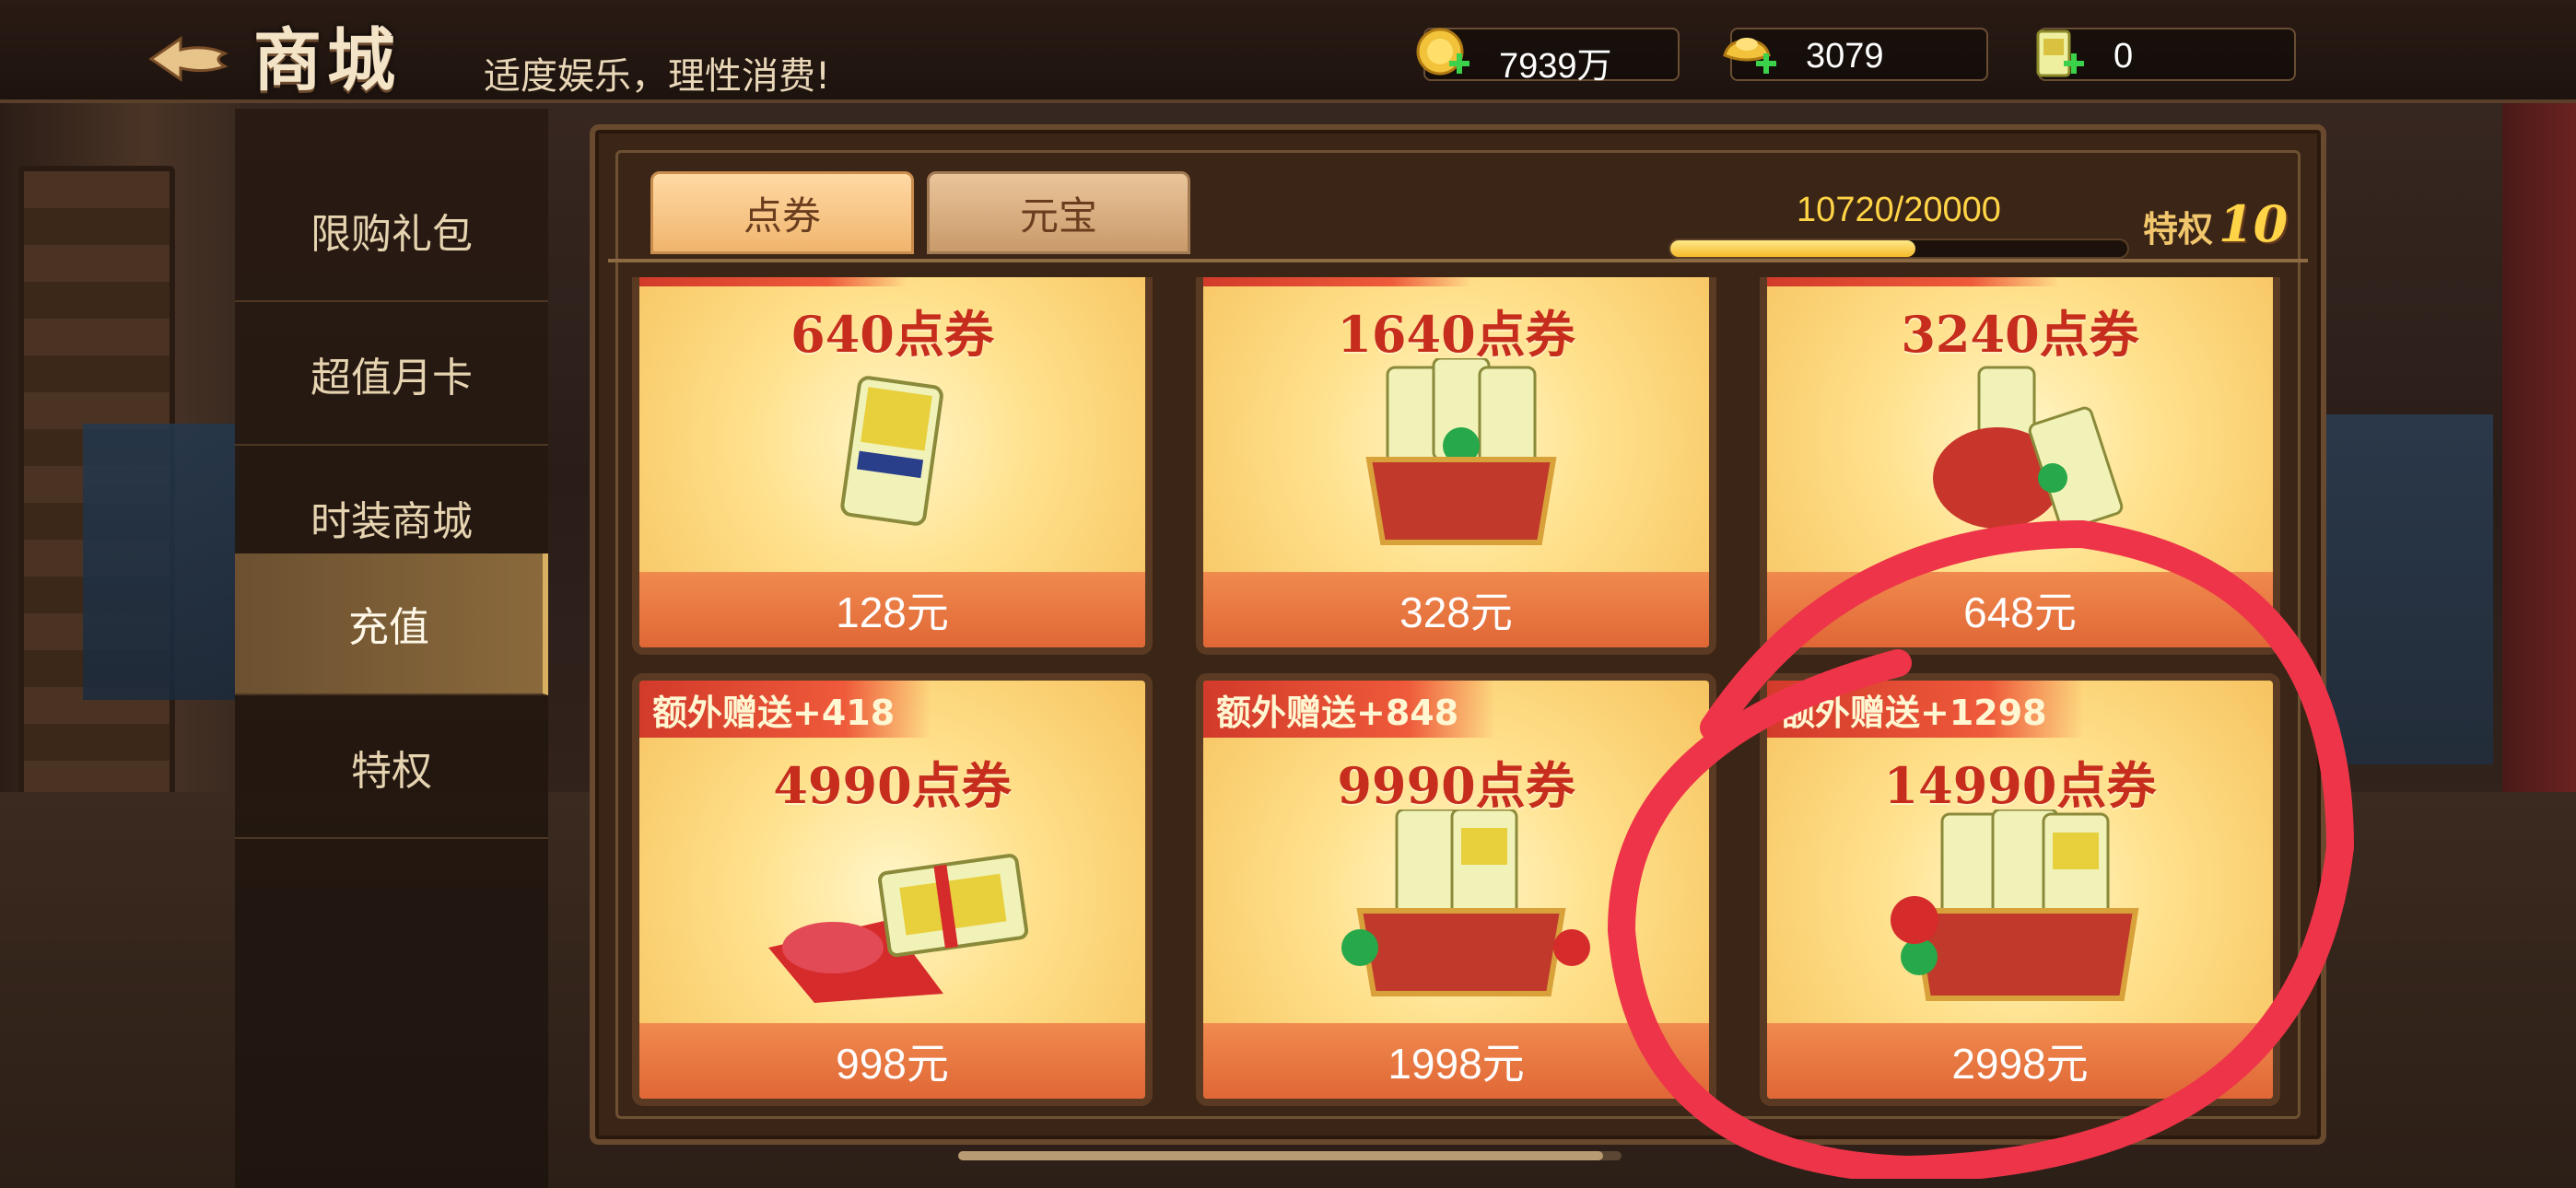 The image size is (2576, 1188). I want to click on currency-coupon: 0, so click(2166, 54).